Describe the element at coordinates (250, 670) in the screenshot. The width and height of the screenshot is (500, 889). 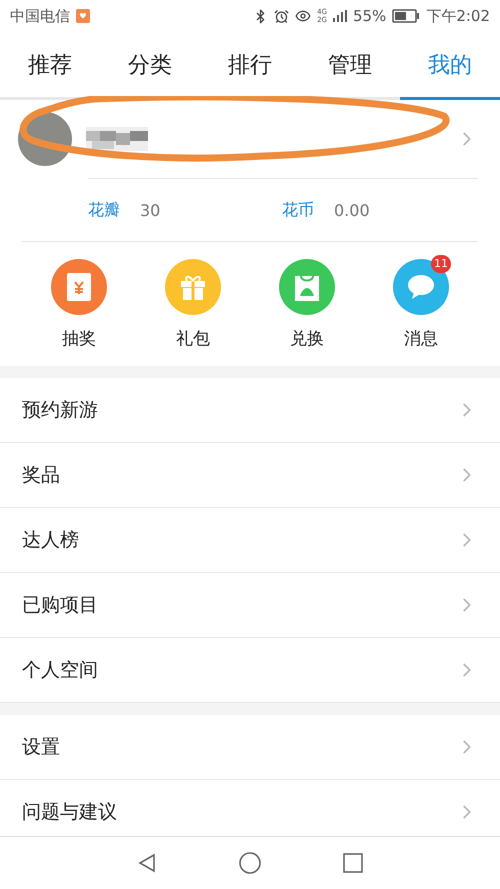
I see `menu-item: 个人空间` at that location.